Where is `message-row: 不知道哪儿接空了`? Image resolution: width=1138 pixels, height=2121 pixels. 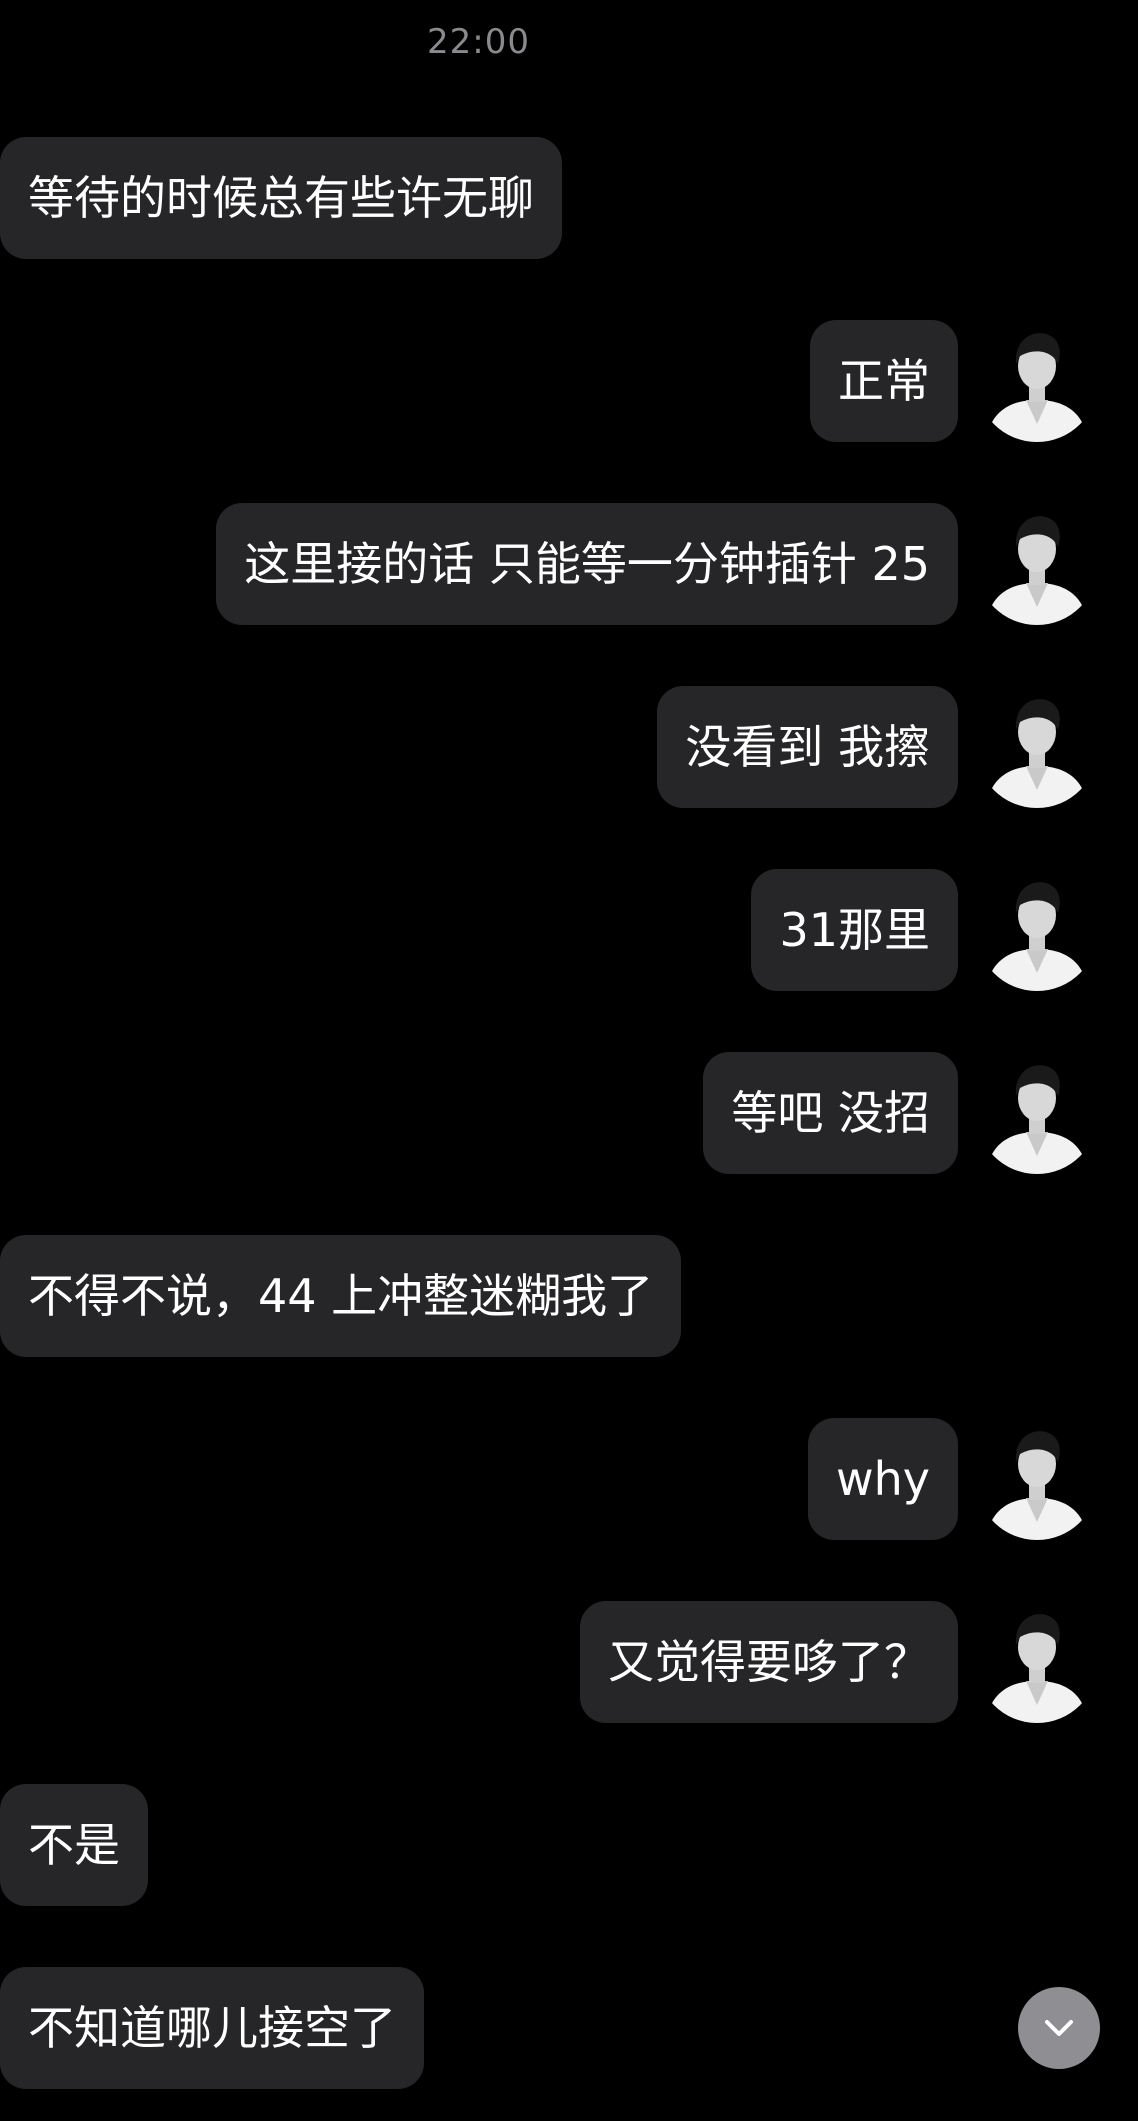 message-row: 不知道哪儿接空了 is located at coordinates (569, 2028).